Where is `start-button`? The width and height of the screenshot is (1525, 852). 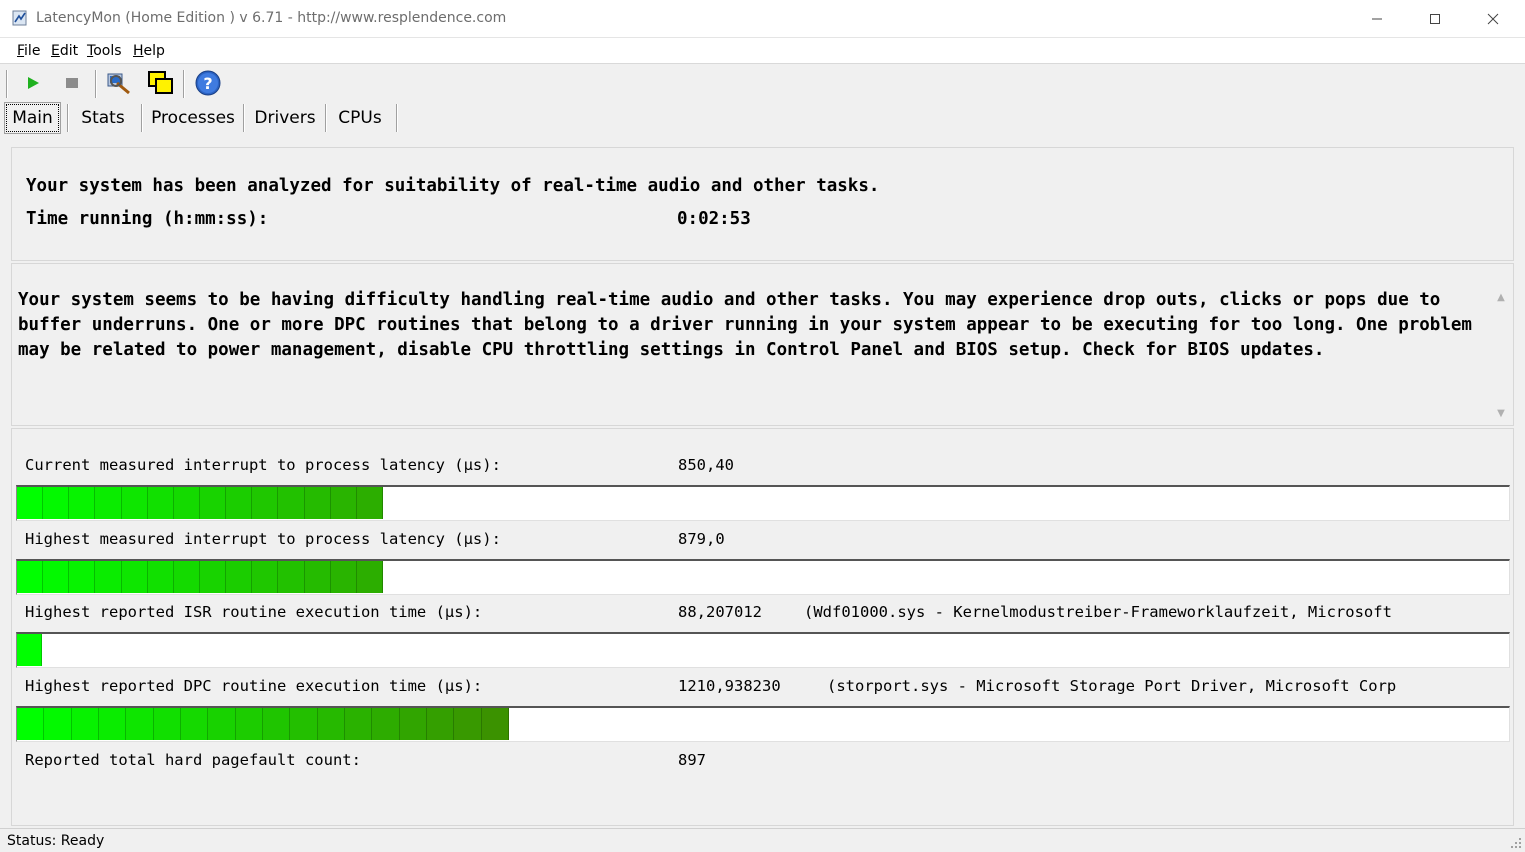
start-button is located at coordinates (33, 83).